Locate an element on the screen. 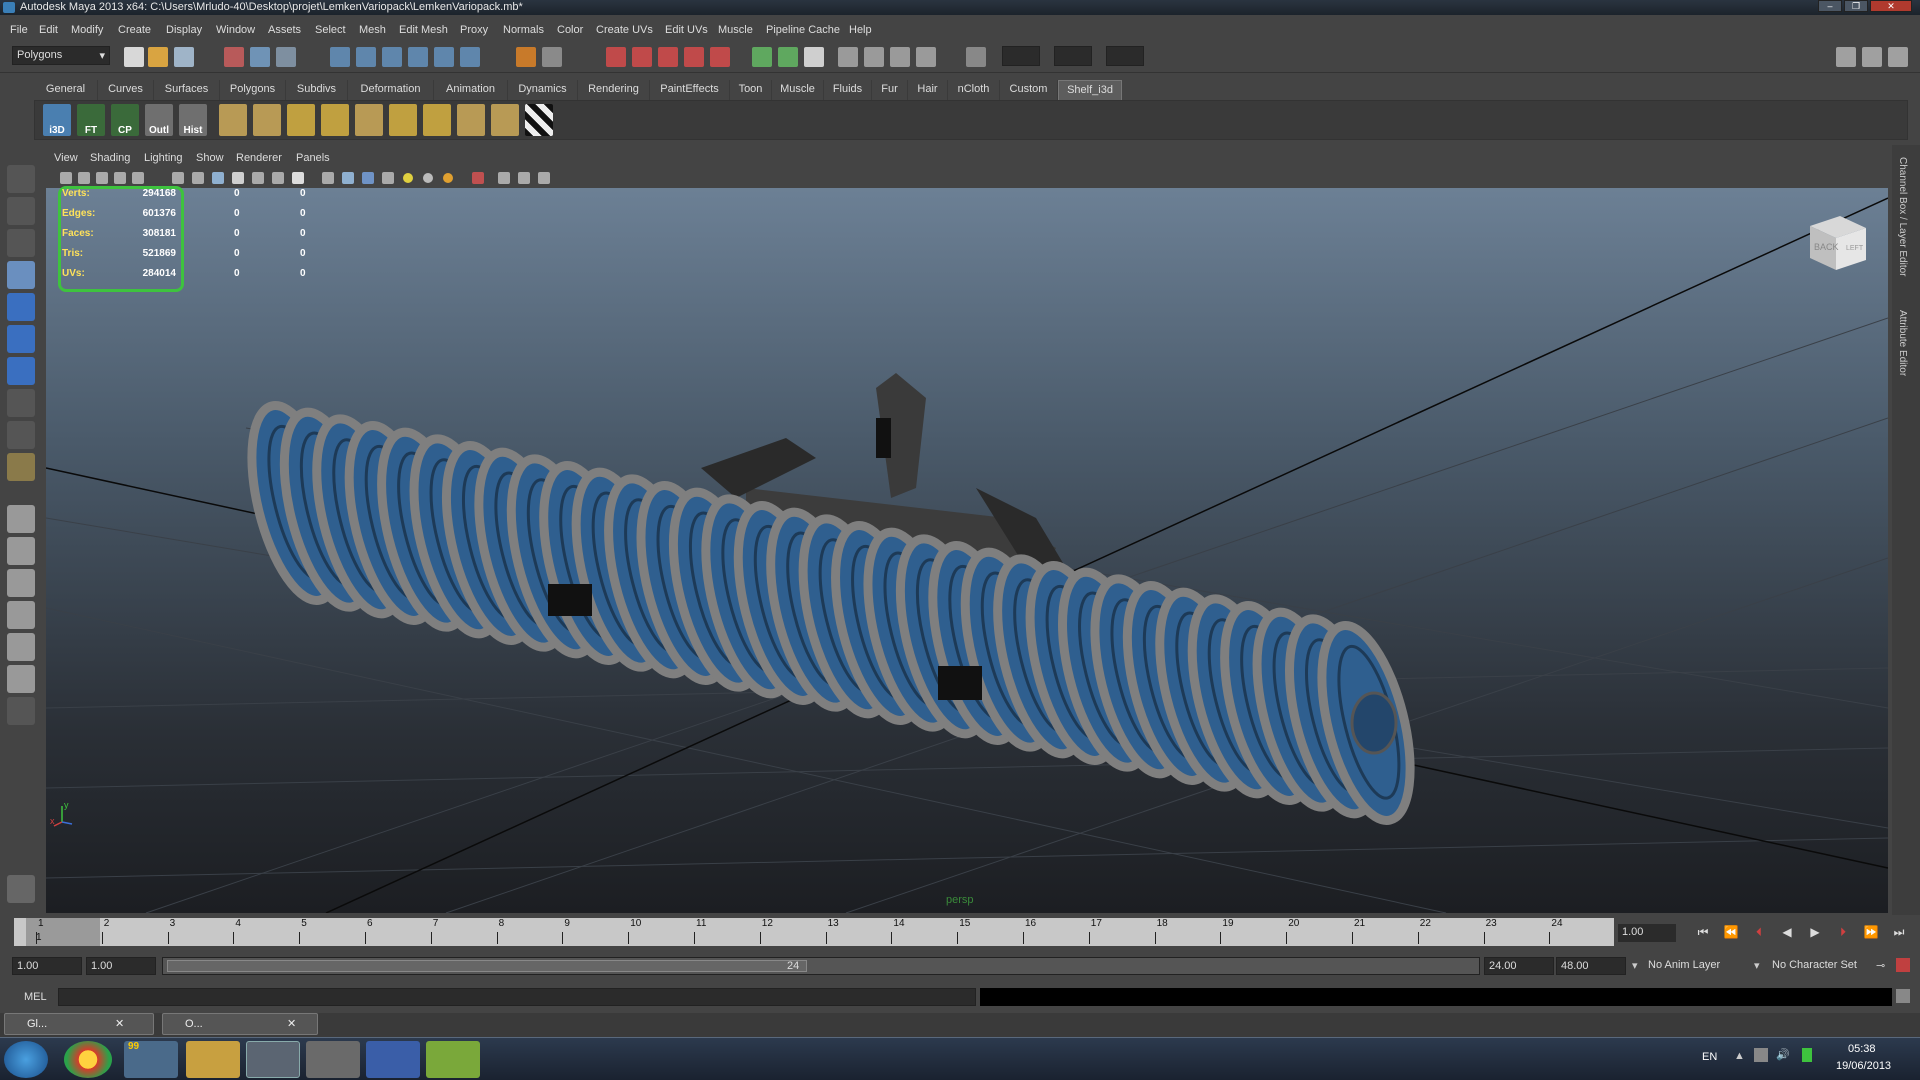  absolute-transform-icon is located at coordinates (976, 57).